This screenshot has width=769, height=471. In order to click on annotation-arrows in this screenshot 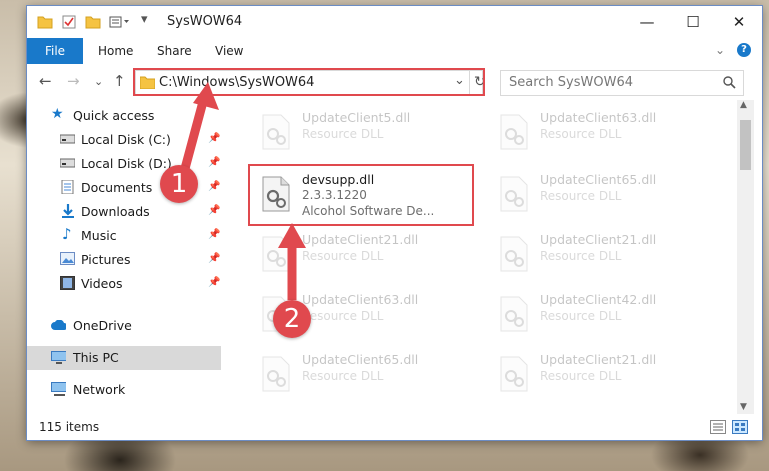, I will do `click(242, 191)`.